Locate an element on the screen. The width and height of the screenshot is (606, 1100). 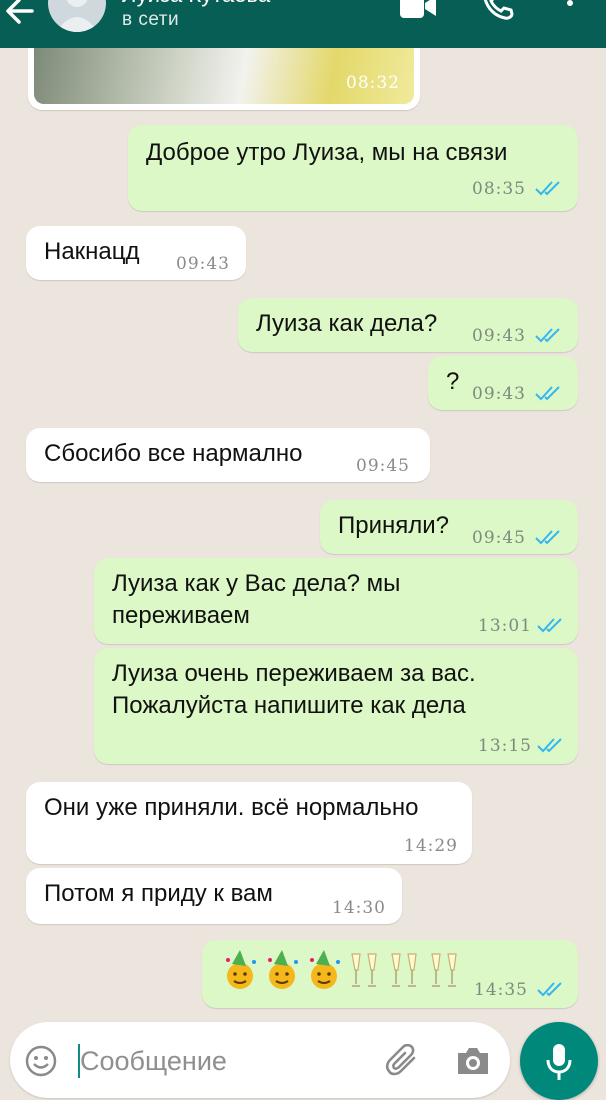
message-time: 08:32 is located at coordinates (373, 83).